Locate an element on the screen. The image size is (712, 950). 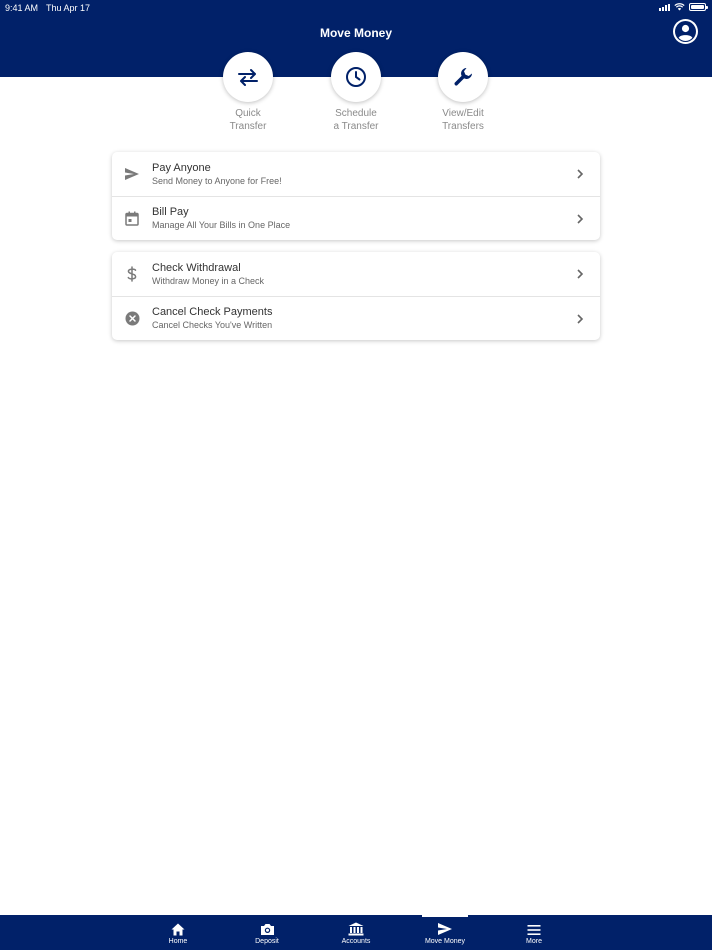
view-edit-transfers-label-2: Transfers is located at coordinates (463, 126).